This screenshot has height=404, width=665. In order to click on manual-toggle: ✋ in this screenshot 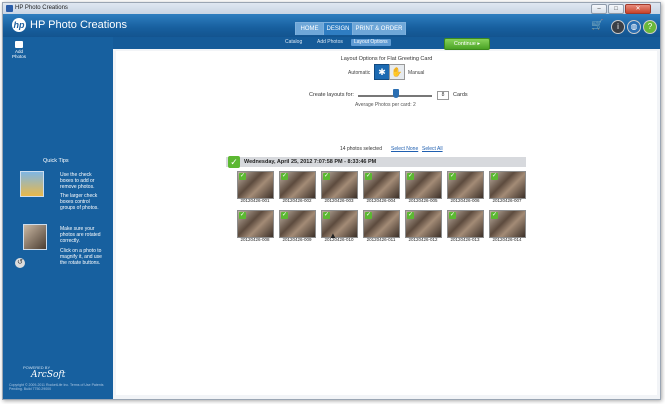, I will do `click(397, 72)`.